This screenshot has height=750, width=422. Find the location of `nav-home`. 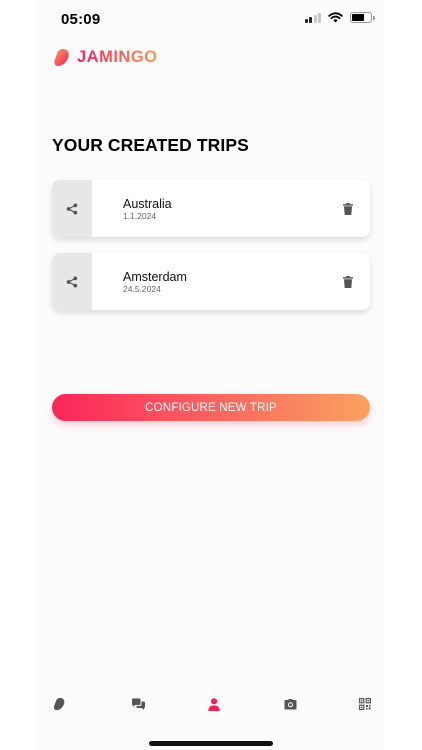

nav-home is located at coordinates (59, 704).